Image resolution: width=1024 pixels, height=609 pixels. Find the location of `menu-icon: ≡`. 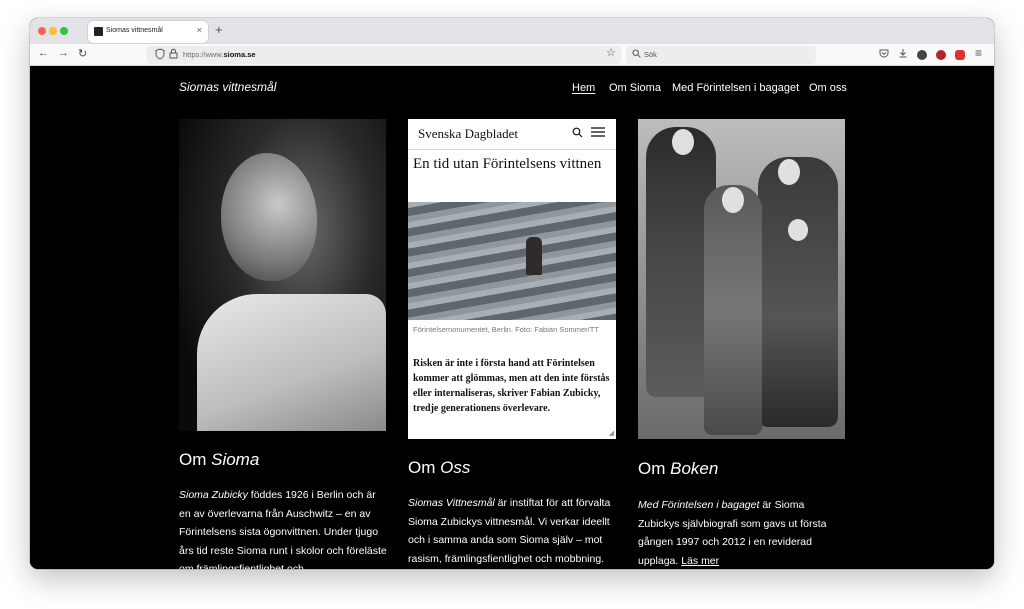

menu-icon: ≡ is located at coordinates (978, 53).